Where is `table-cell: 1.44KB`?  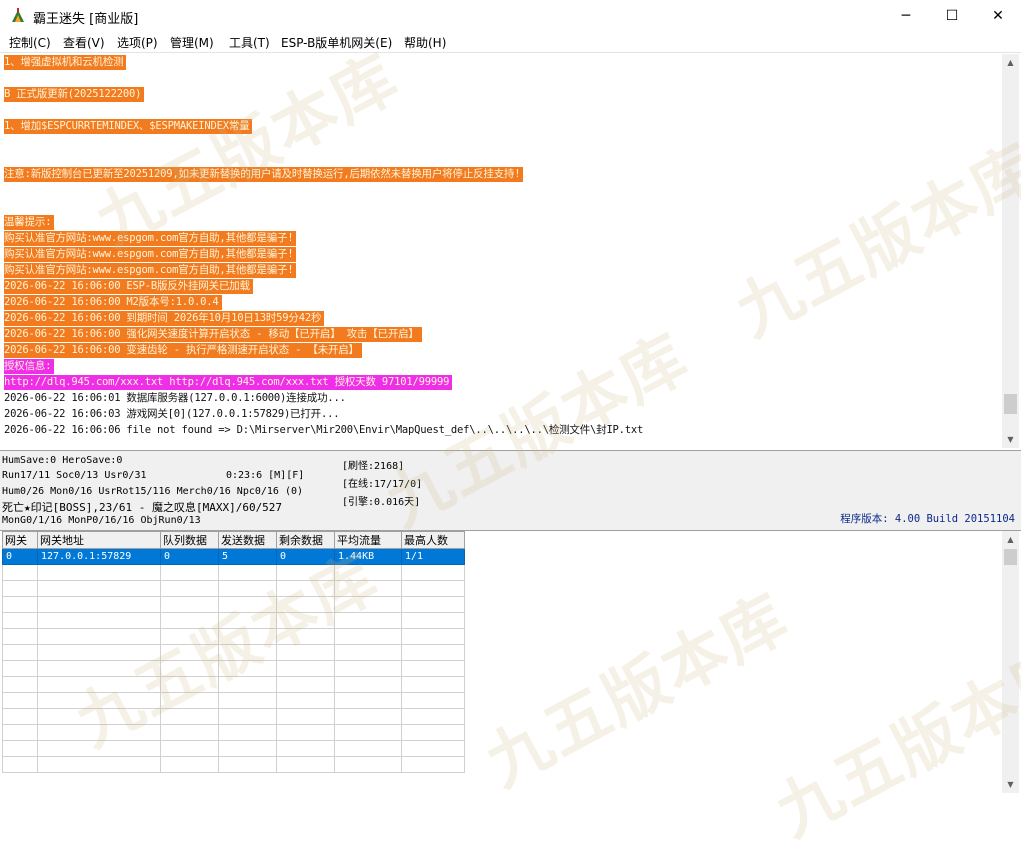 table-cell: 1.44KB is located at coordinates (368, 556).